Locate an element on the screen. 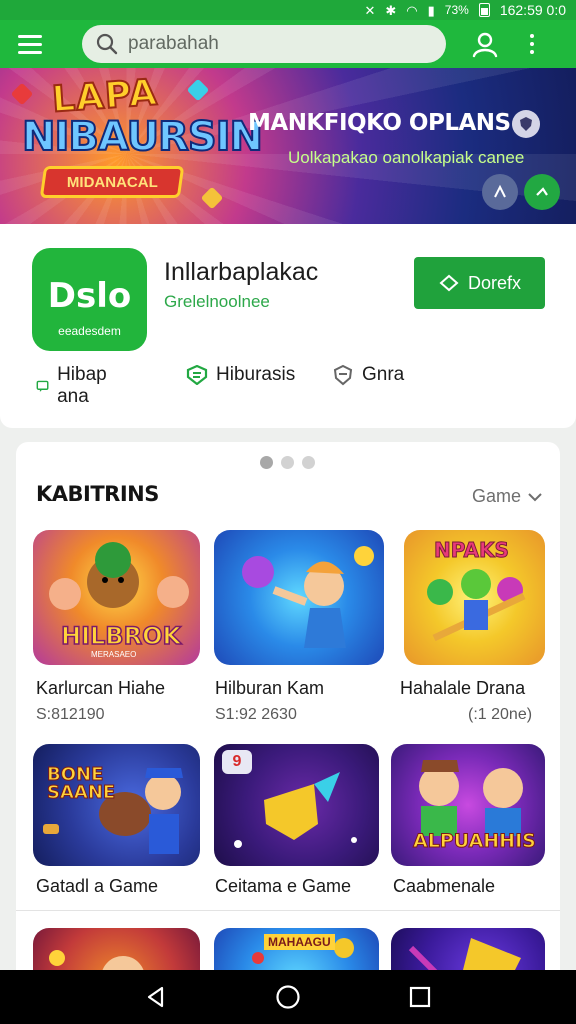 The width and height of the screenshot is (576, 1024). bluetooth-icon: ✱ is located at coordinates (391, 10).